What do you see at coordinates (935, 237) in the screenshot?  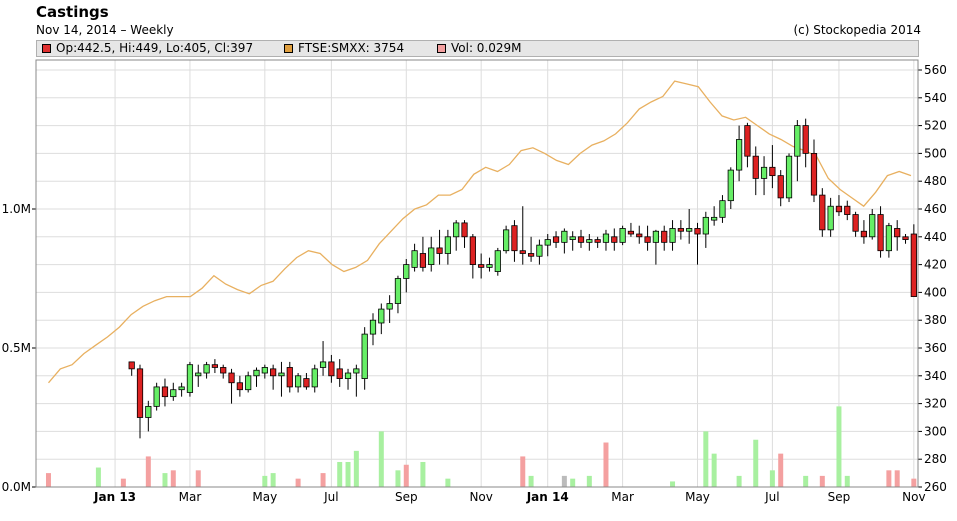 I see `price-tick-label: 440` at bounding box center [935, 237].